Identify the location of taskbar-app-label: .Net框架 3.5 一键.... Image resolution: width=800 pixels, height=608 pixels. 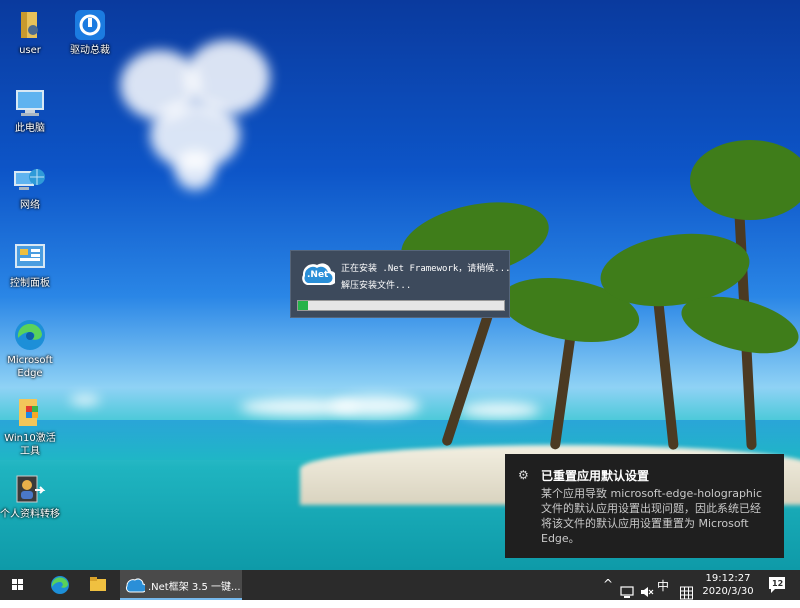
(194, 587).